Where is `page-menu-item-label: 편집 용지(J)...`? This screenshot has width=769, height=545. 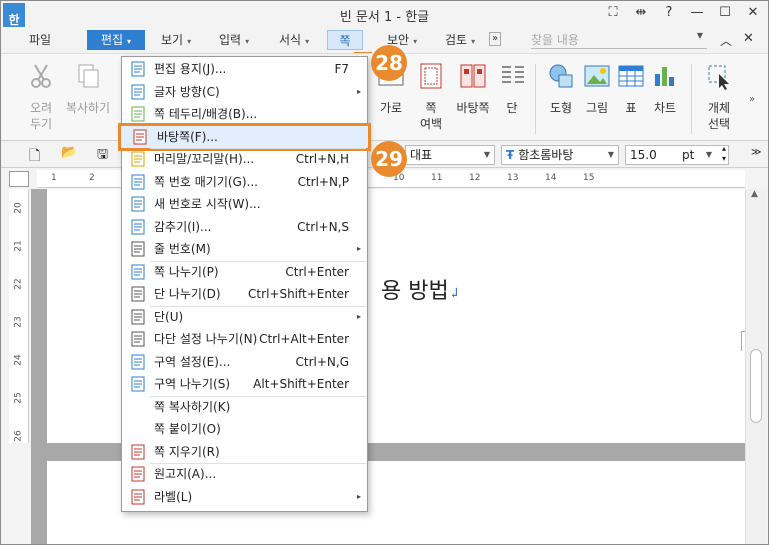
page-menu-item-label: 편집 용지(J)... is located at coordinates (190, 69).